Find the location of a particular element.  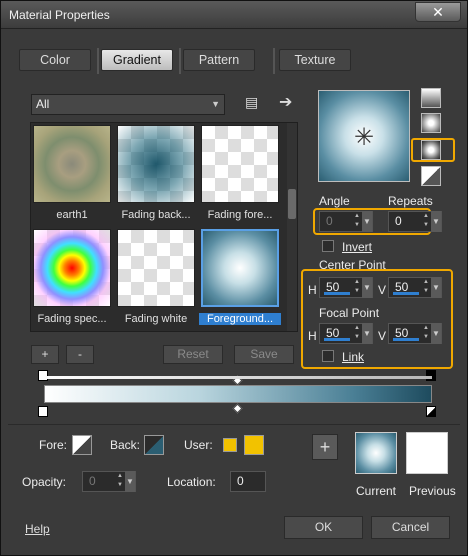

rectangular-mode-icon is located at coordinates (431, 123).